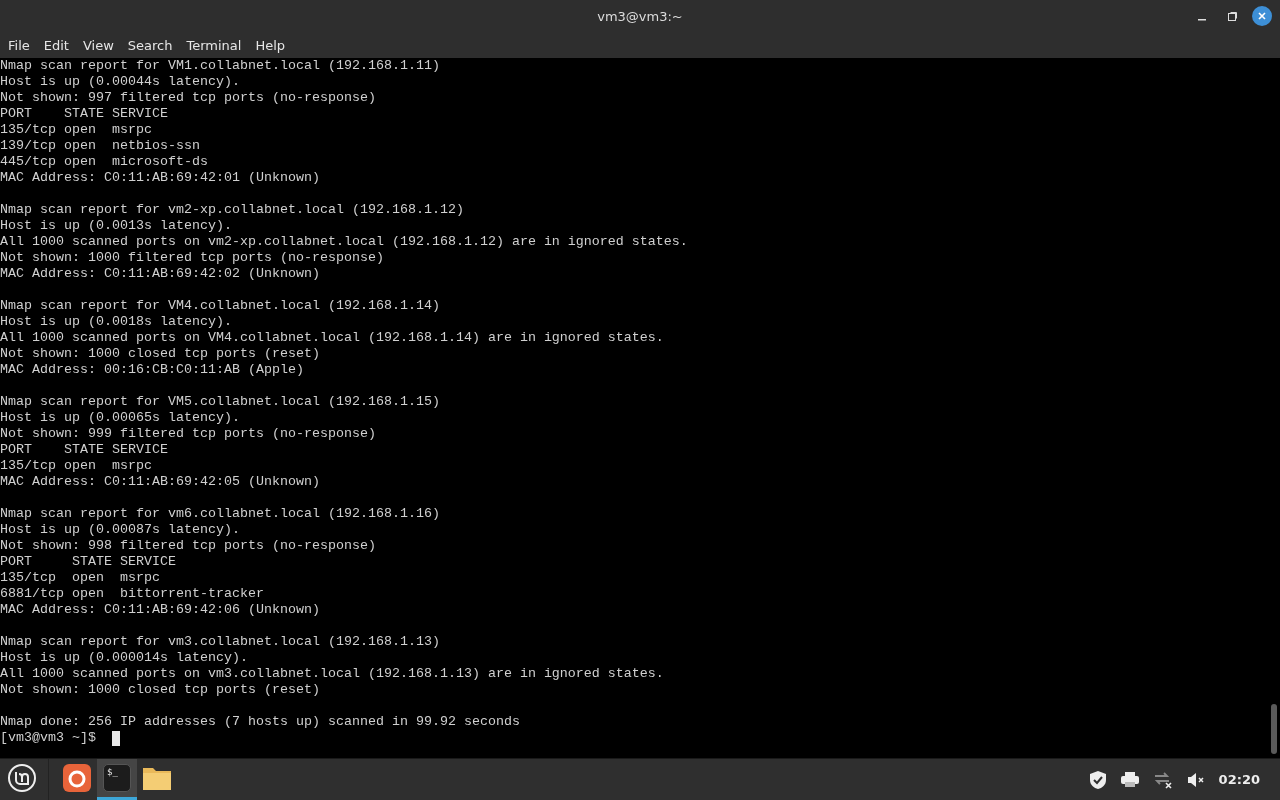  Describe the element at coordinates (332, 338) in the screenshot. I see `terminal-line: All 1000 scanned ports on VM4.collabnet.local (192.168.1.14) are in ignored states.` at that location.